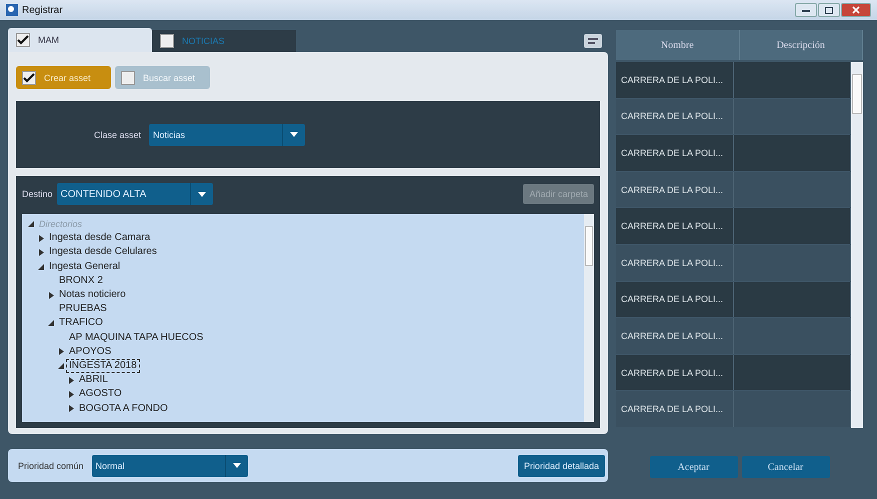 The image size is (877, 499). What do you see at coordinates (37, 194) in the screenshot?
I see `destination-label: Destino` at bounding box center [37, 194].